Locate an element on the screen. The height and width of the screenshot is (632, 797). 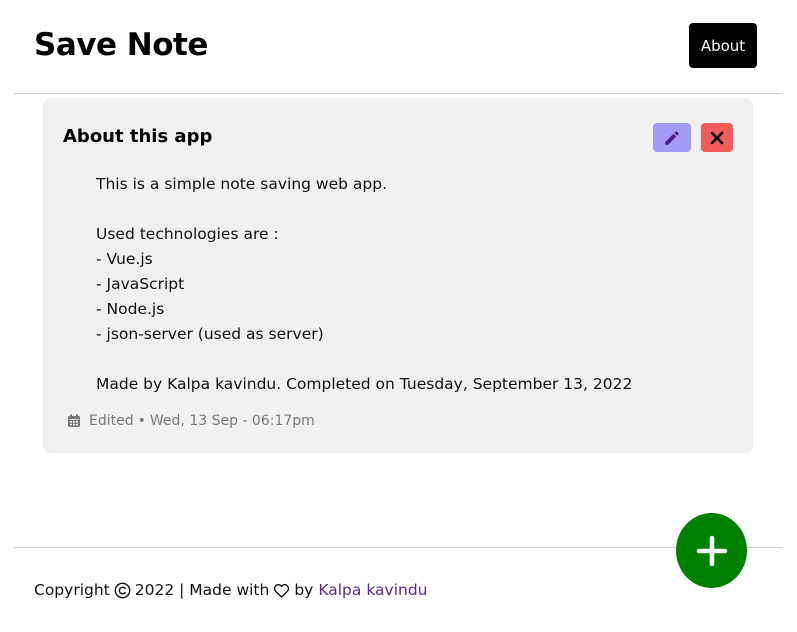
calendar-icon is located at coordinates (74, 421).